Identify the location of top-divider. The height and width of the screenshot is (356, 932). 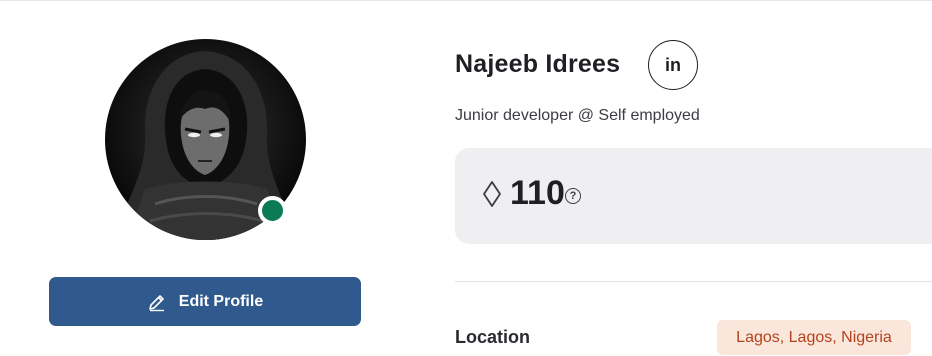
(466, 0).